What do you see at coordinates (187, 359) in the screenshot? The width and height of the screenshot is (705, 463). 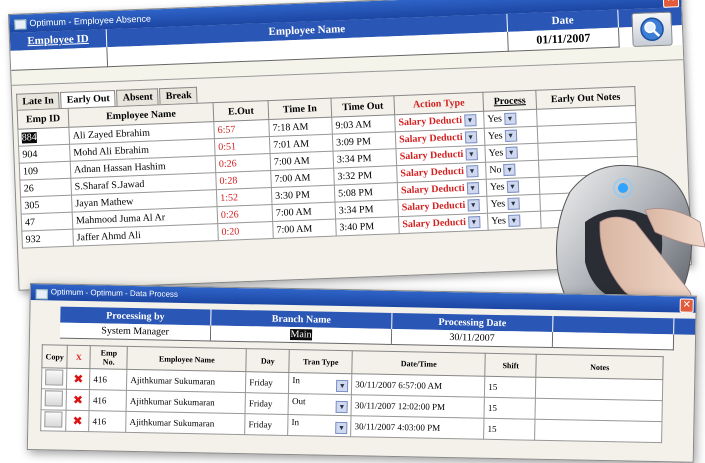 I see `col-employee-name: Employee Name` at bounding box center [187, 359].